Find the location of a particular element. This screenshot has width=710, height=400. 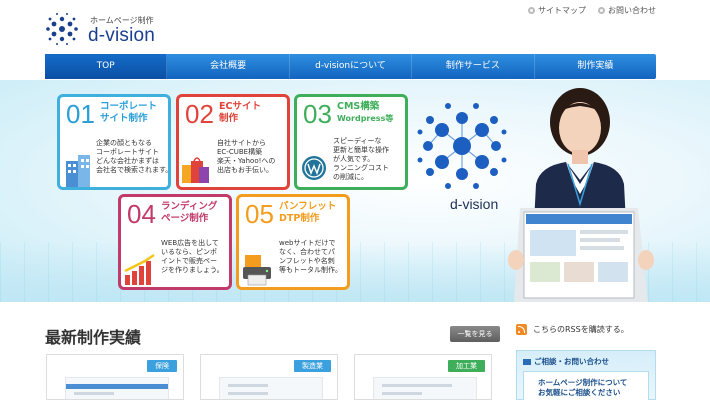

contact-link: お問い合わせ is located at coordinates (627, 10).